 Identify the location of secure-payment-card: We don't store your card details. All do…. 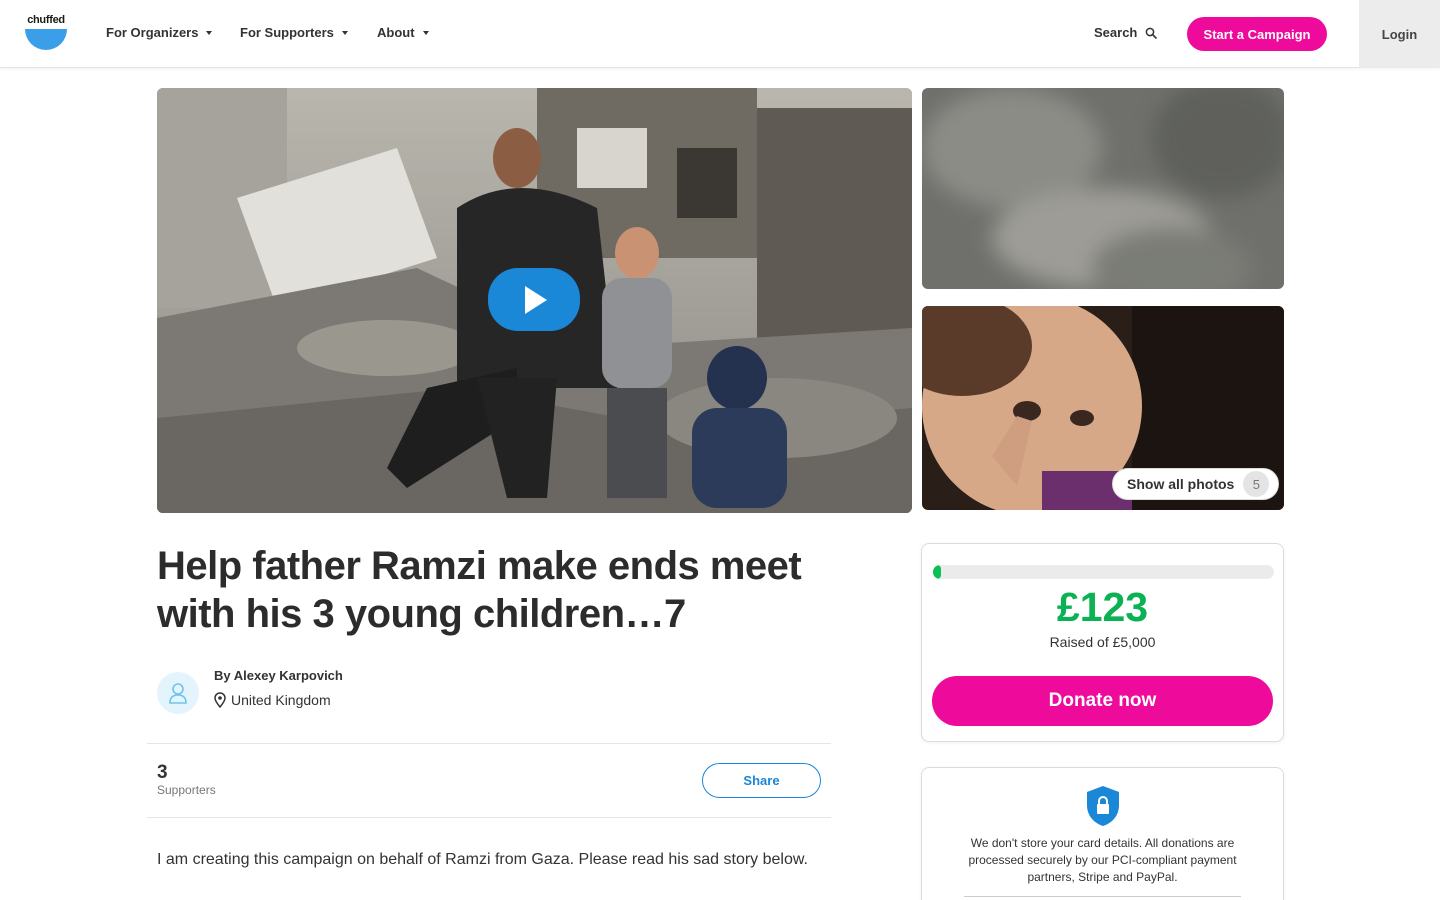
(1102, 833).